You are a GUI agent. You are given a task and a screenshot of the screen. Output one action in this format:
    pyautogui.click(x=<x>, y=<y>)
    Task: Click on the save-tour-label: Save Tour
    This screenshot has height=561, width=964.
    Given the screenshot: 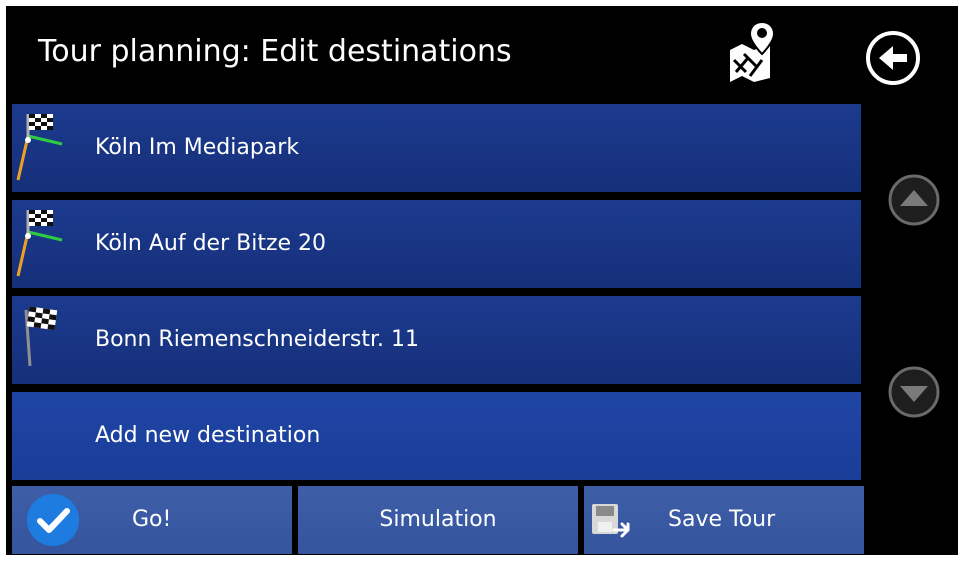 What is the action you would take?
    pyautogui.click(x=722, y=519)
    